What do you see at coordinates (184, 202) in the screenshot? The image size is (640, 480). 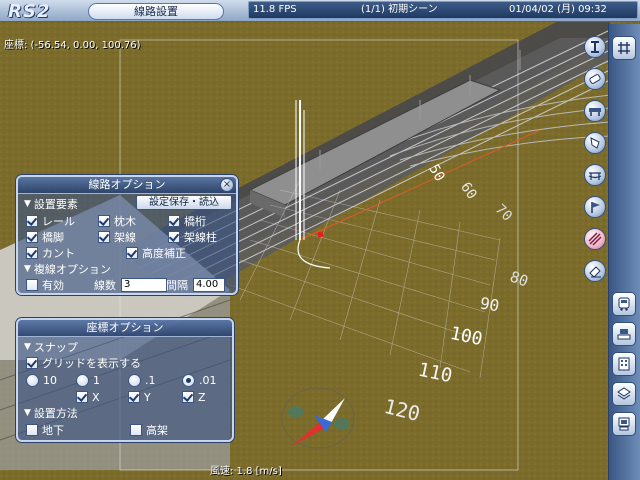 I see `save-load-settings-button: 設定保存・読込` at bounding box center [184, 202].